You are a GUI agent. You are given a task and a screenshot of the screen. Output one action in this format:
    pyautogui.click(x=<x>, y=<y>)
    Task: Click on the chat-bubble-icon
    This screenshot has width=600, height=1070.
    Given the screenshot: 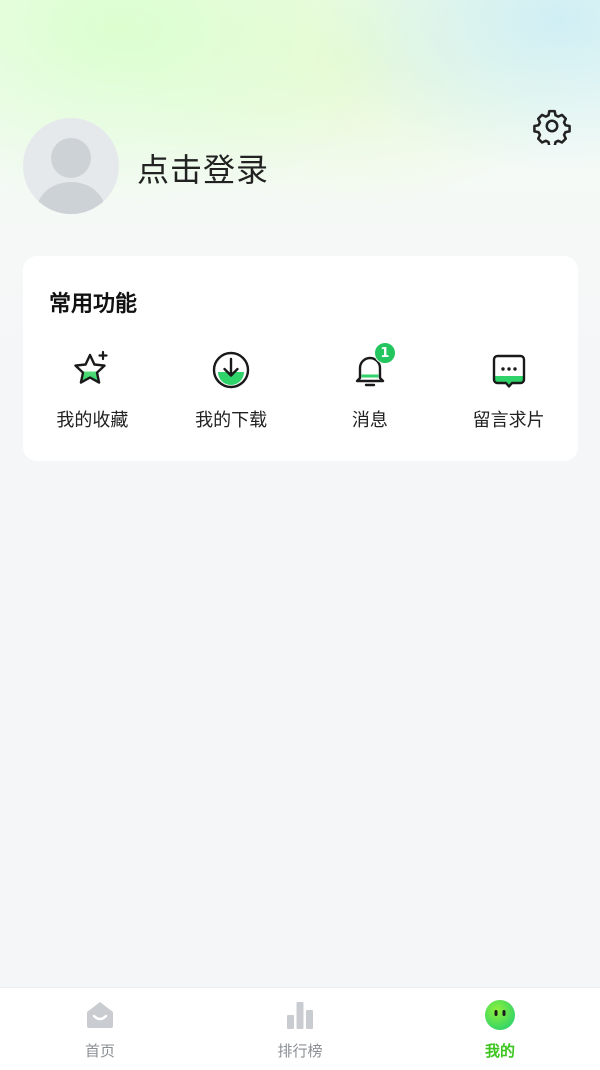 What is the action you would take?
    pyautogui.click(x=509, y=370)
    